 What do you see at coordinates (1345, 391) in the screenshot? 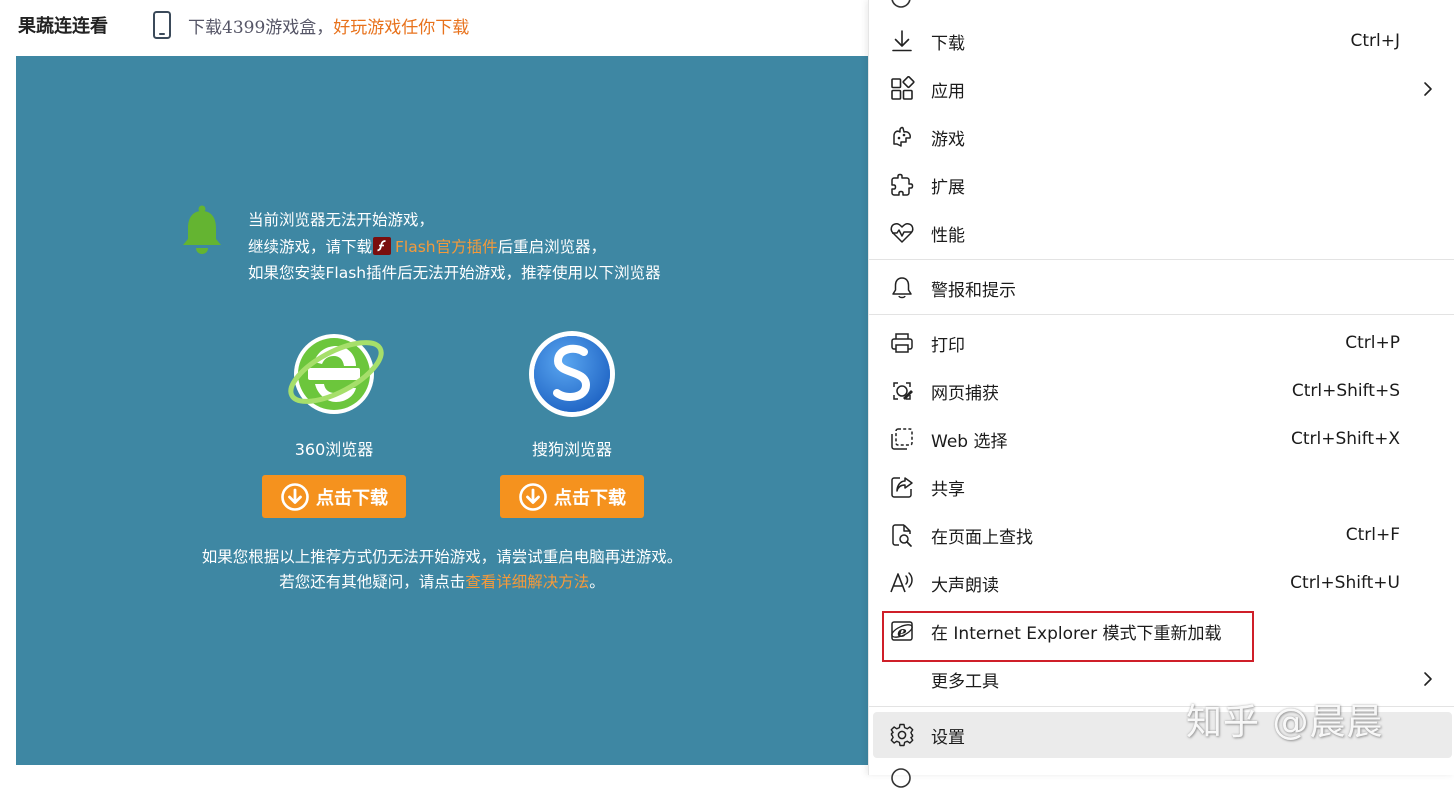
I see `menu-shortcut-web-capture: Ctrl+Shift+S` at bounding box center [1345, 391].